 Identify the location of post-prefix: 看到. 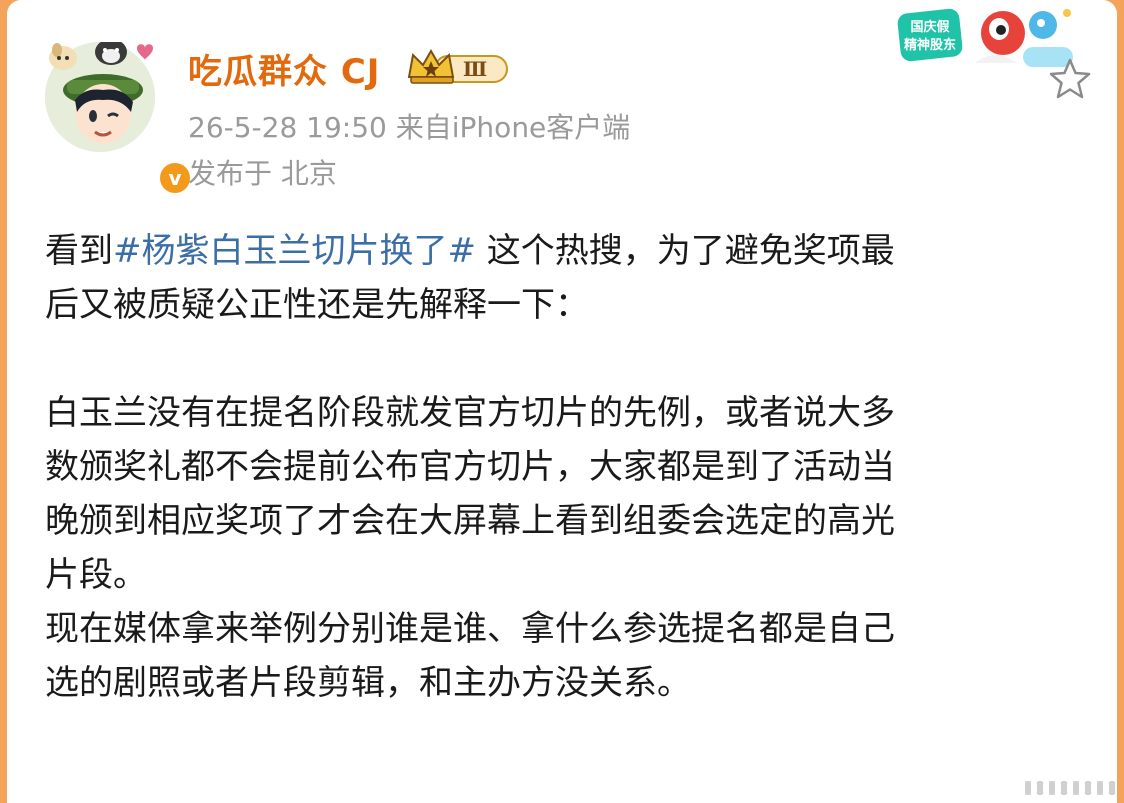
(79, 251).